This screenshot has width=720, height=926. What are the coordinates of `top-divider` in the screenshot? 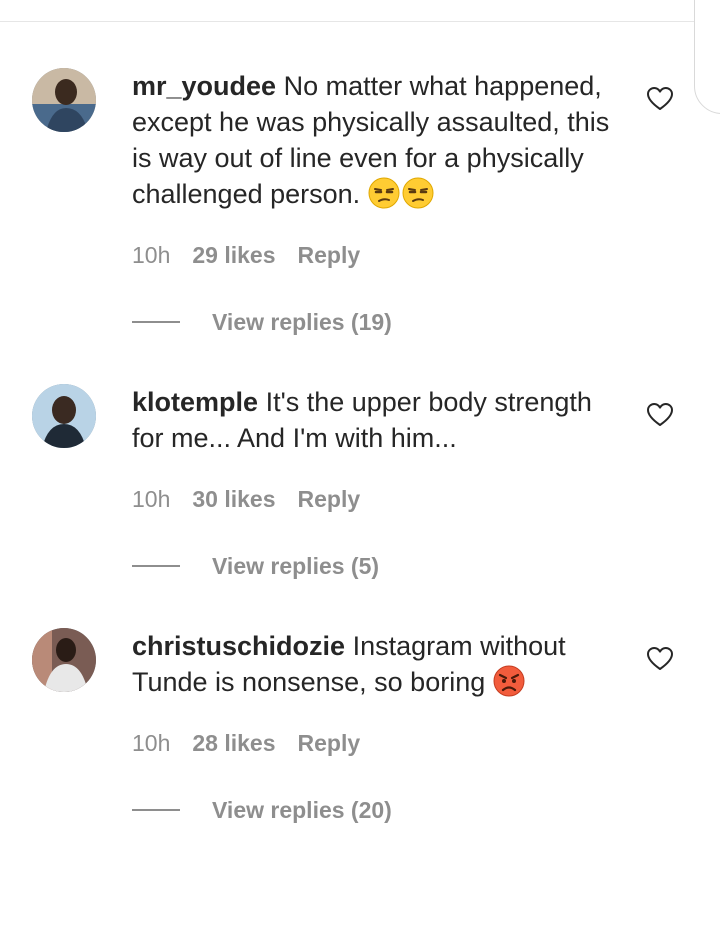 It's located at (360, 21).